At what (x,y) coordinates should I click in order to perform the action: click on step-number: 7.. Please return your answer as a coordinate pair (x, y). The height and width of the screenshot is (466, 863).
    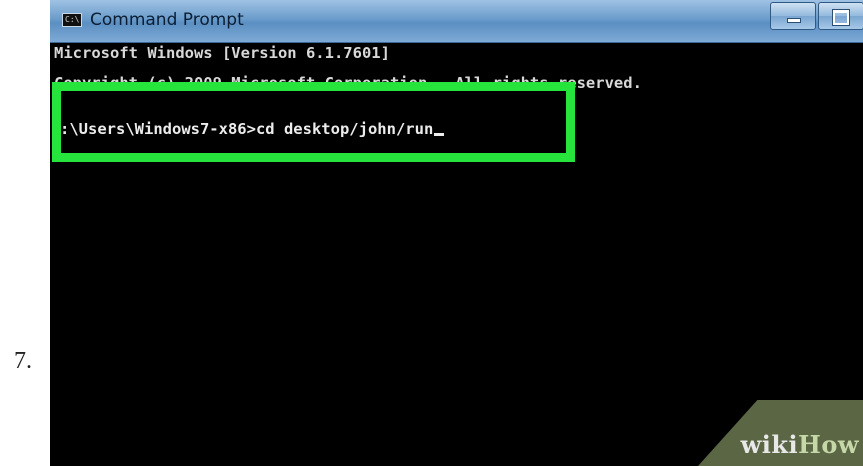
    Looking at the image, I should click on (23, 361).